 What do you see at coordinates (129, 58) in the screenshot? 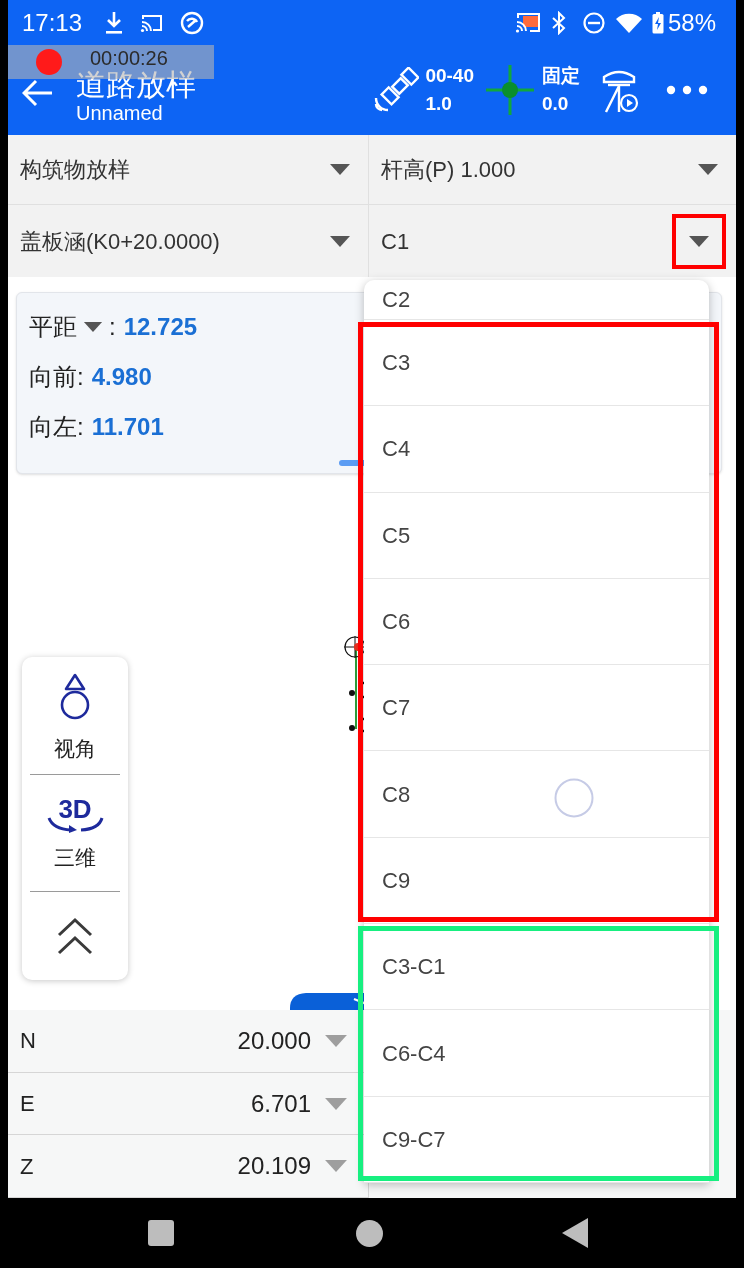
I see `timer-text: 00:00:26` at bounding box center [129, 58].